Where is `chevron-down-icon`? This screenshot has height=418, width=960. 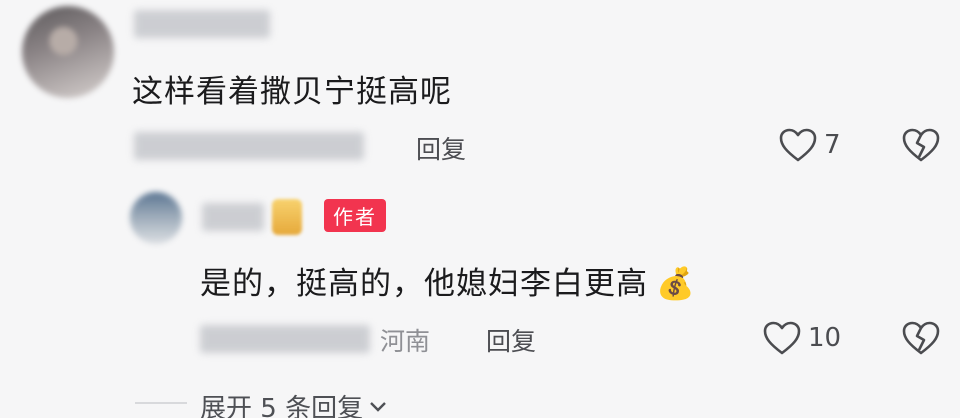 chevron-down-icon is located at coordinates (378, 407).